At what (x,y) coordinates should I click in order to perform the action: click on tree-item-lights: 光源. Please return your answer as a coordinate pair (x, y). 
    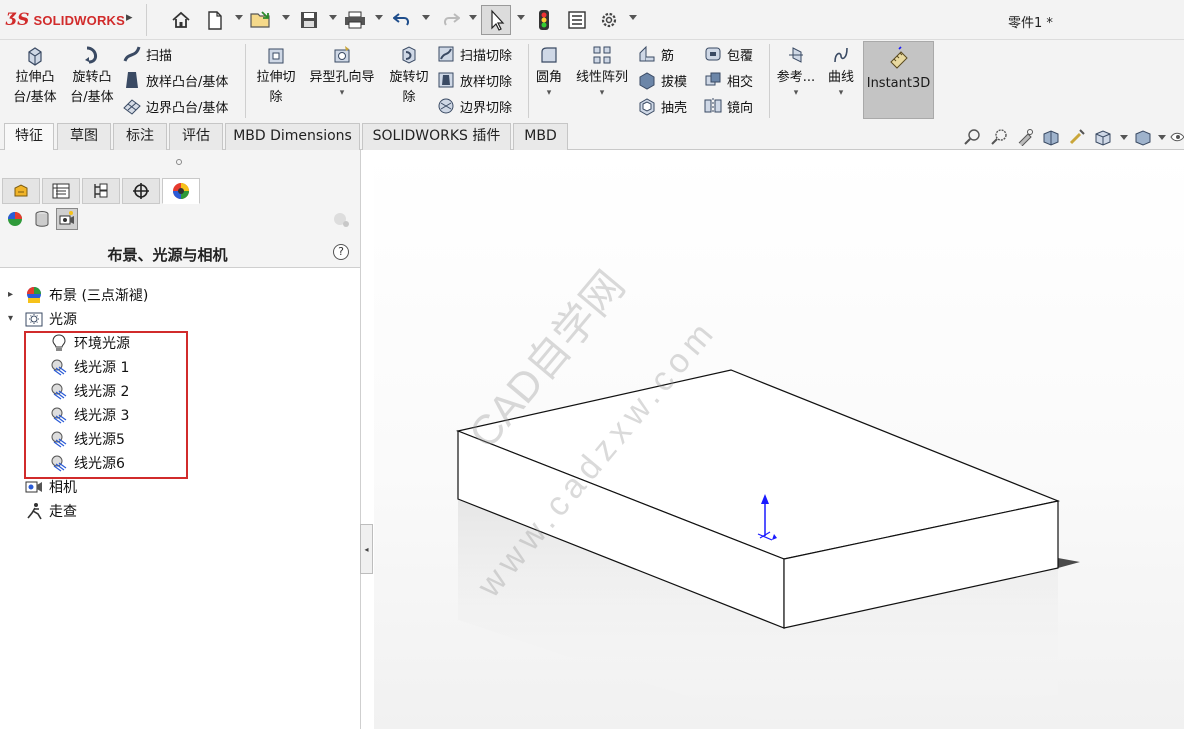
    Looking at the image, I should click on (51, 319).